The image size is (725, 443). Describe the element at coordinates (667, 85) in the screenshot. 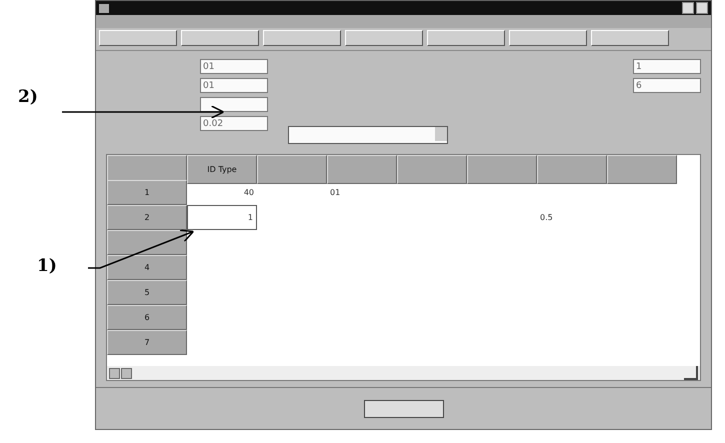

I see `text-field: 6` at that location.